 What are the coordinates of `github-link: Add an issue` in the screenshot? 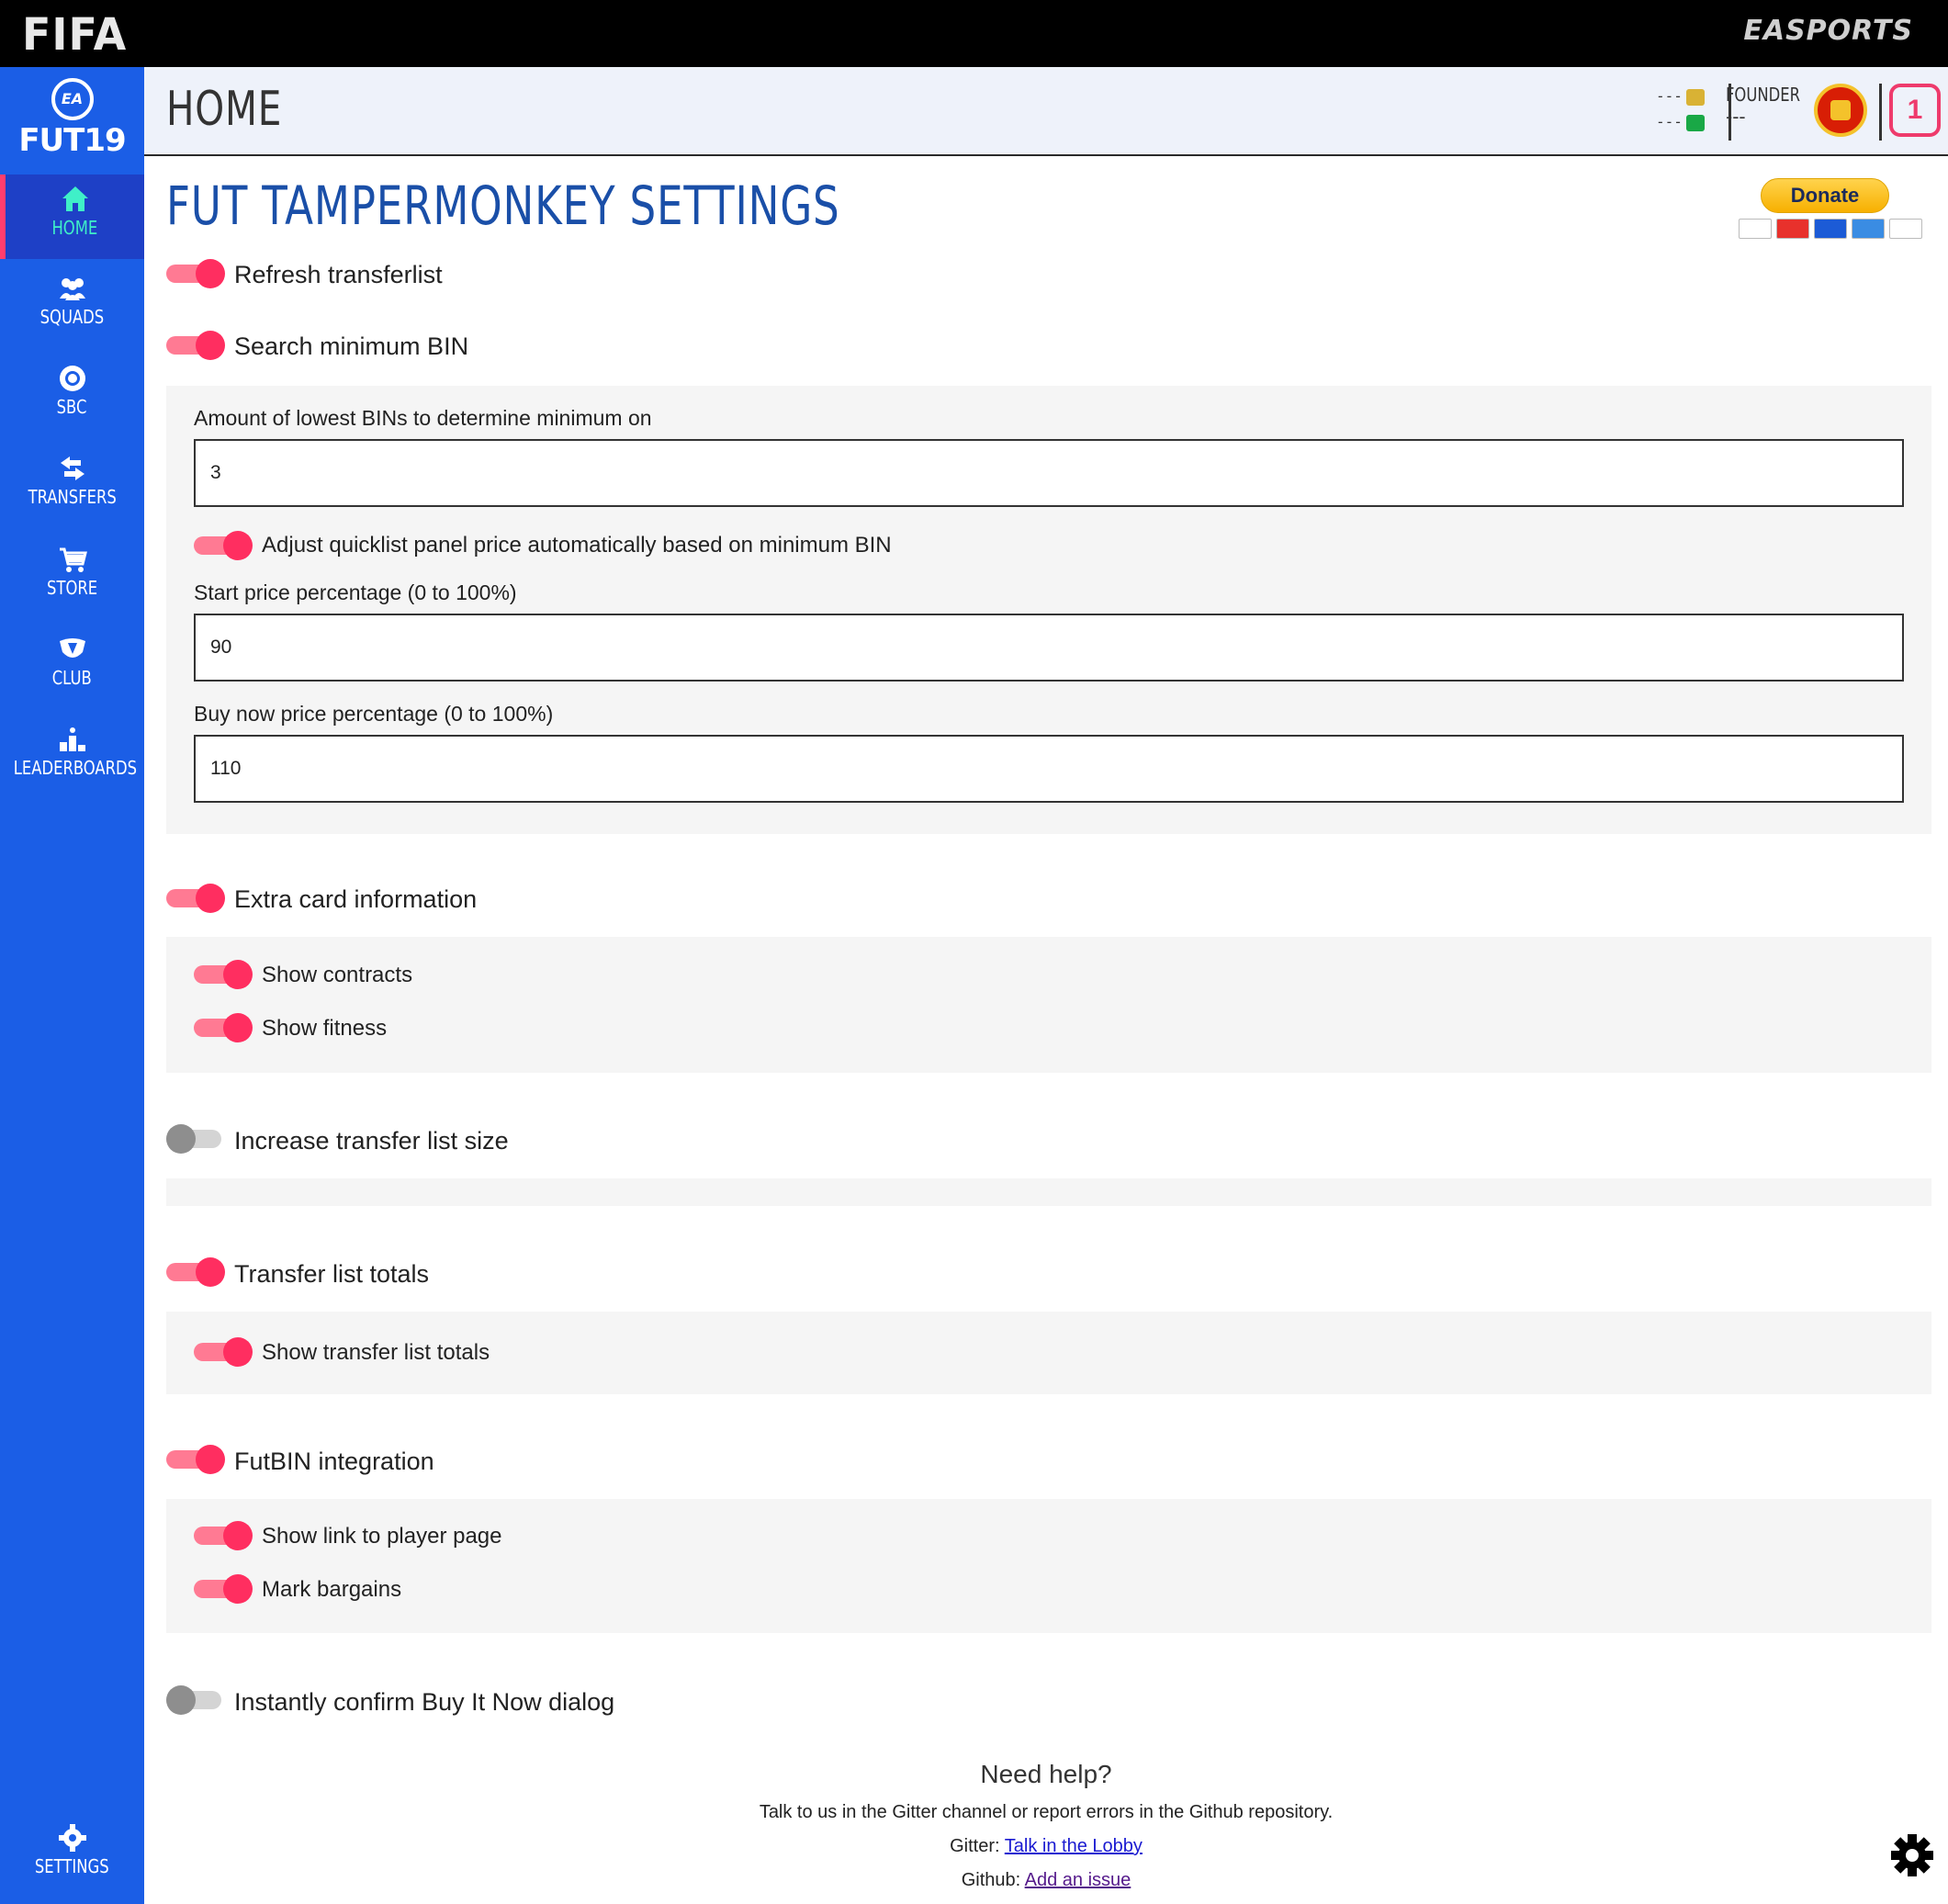 It's located at (1078, 1880).